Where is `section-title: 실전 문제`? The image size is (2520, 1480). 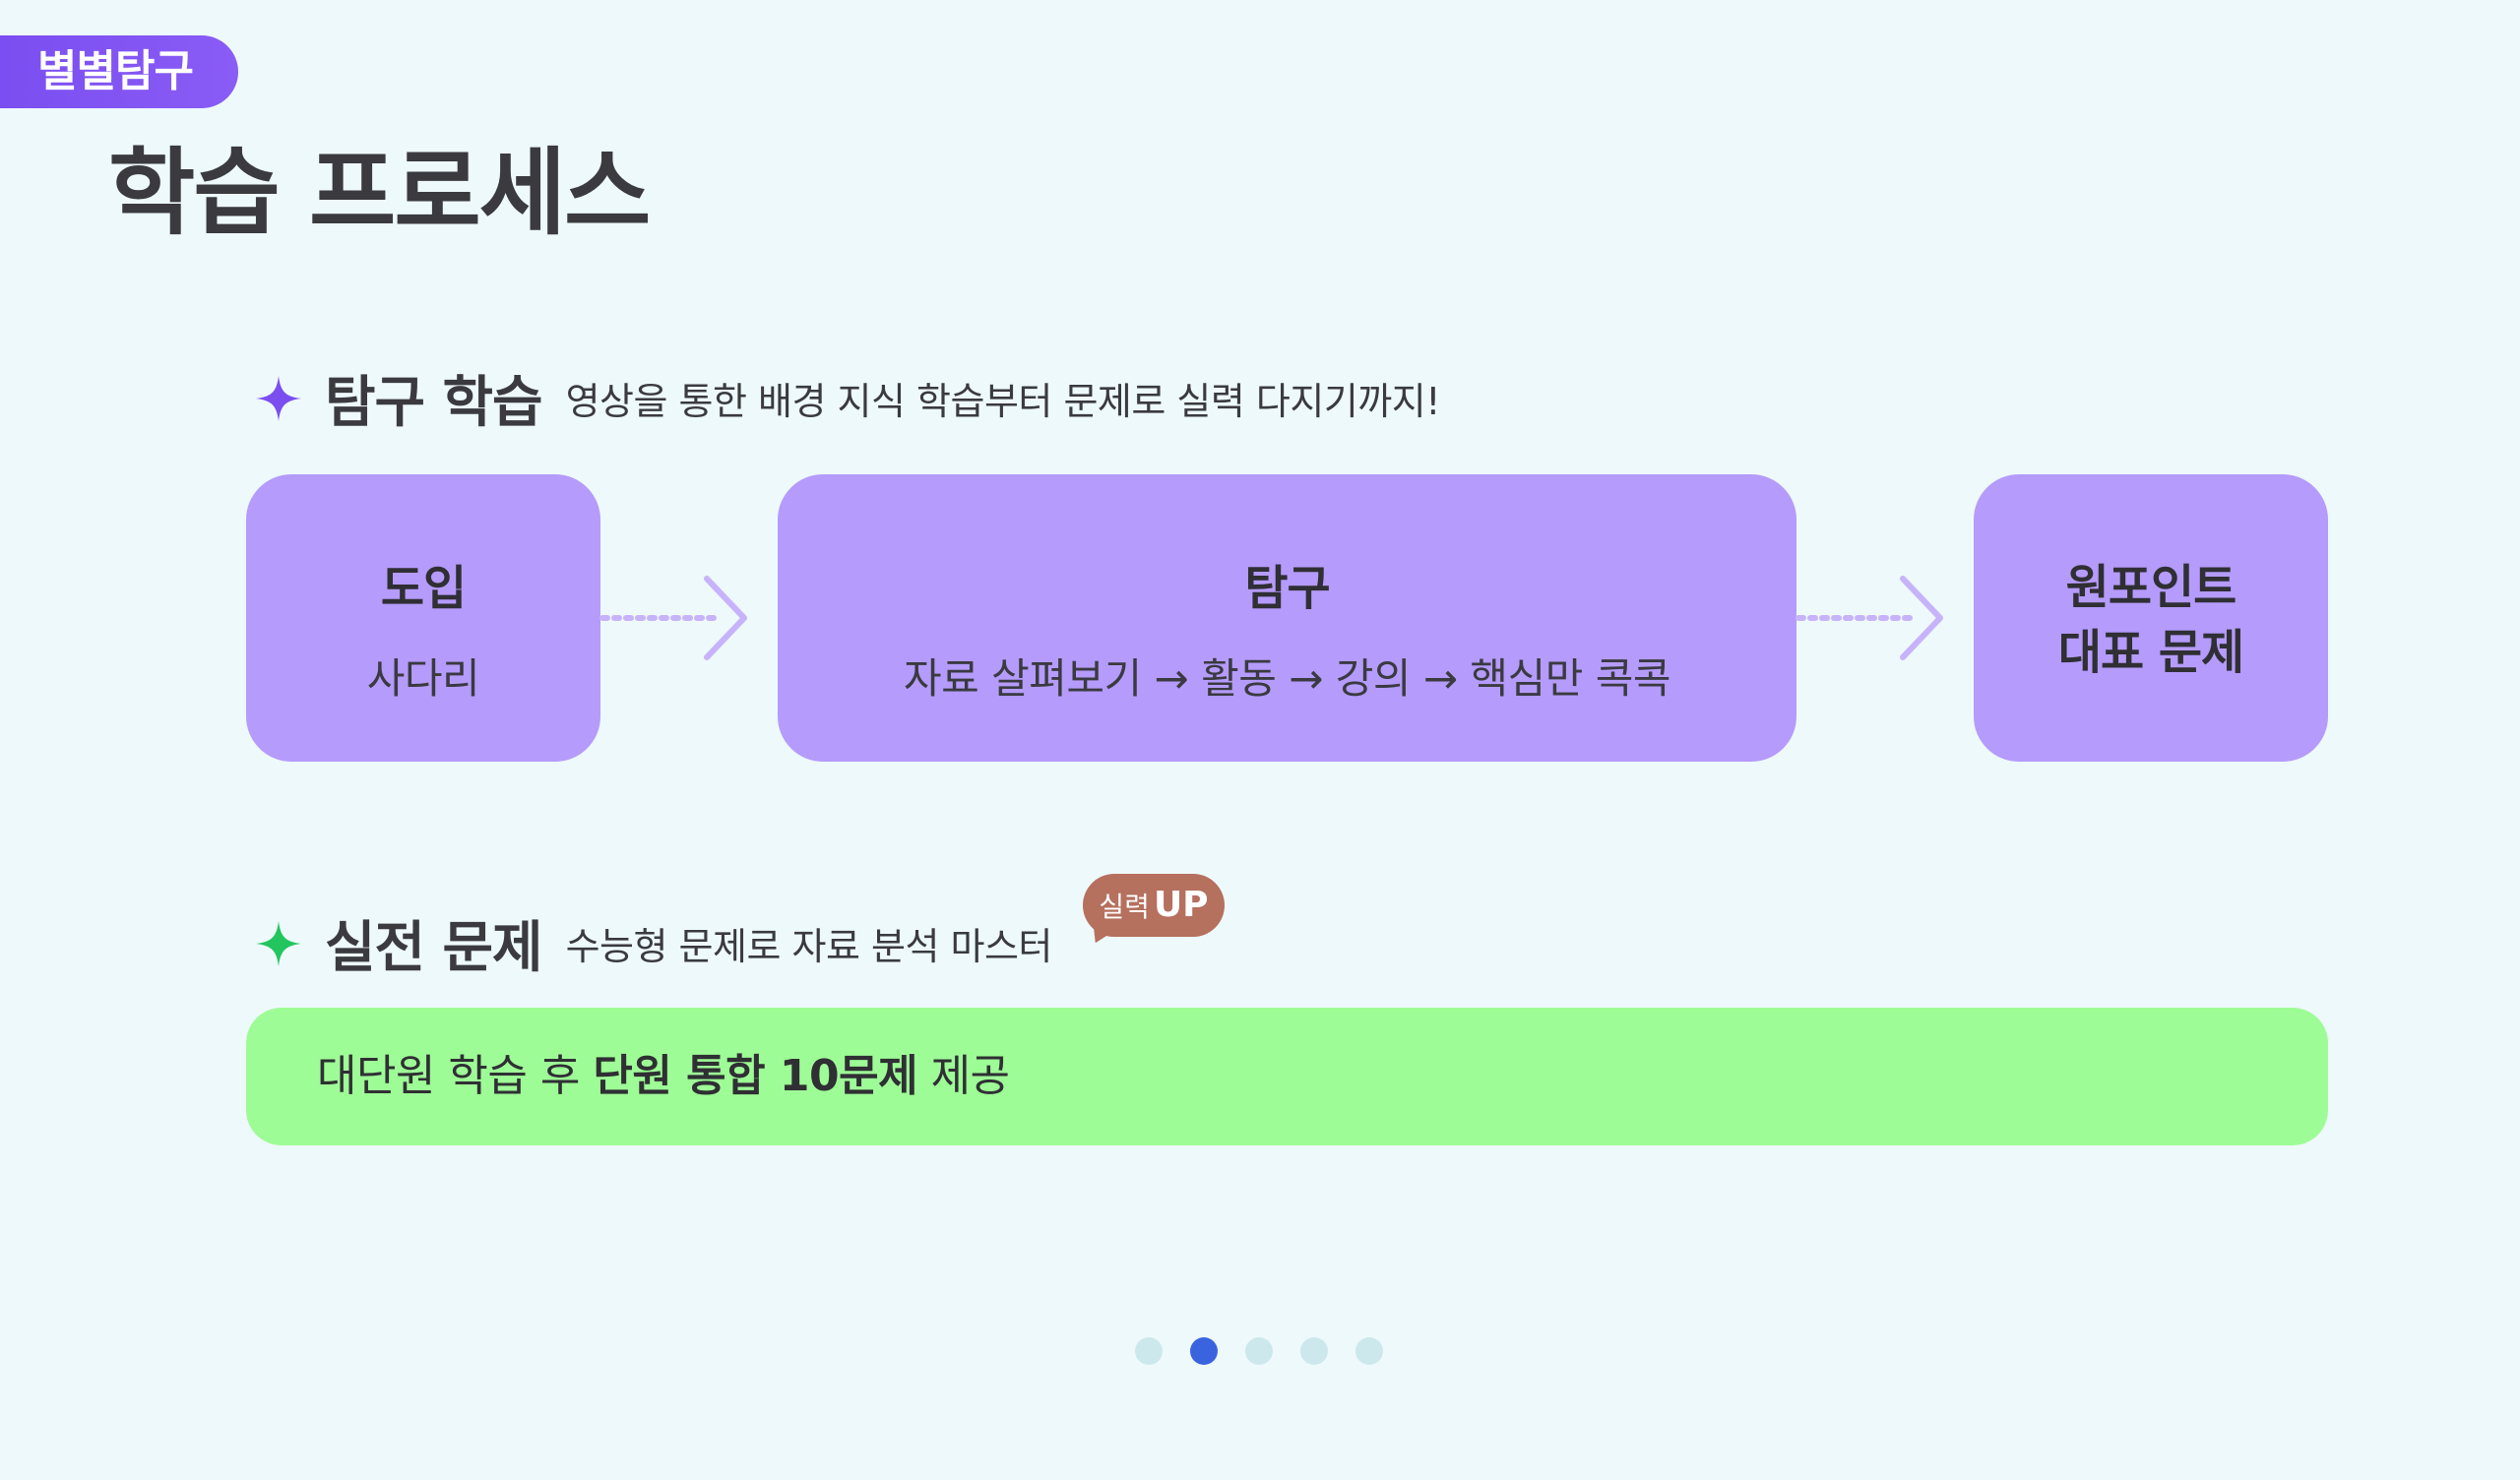
section-title: 실전 문제 is located at coordinates (434, 948).